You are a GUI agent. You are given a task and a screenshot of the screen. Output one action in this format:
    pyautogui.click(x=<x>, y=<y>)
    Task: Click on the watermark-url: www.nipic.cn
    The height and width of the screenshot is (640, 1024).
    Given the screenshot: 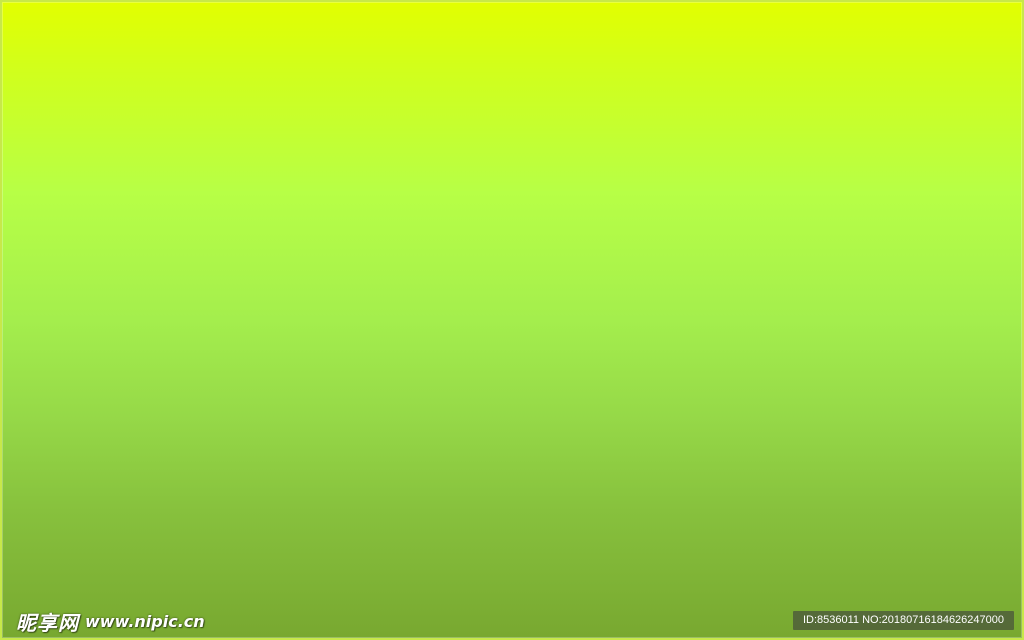 What is the action you would take?
    pyautogui.click(x=145, y=621)
    